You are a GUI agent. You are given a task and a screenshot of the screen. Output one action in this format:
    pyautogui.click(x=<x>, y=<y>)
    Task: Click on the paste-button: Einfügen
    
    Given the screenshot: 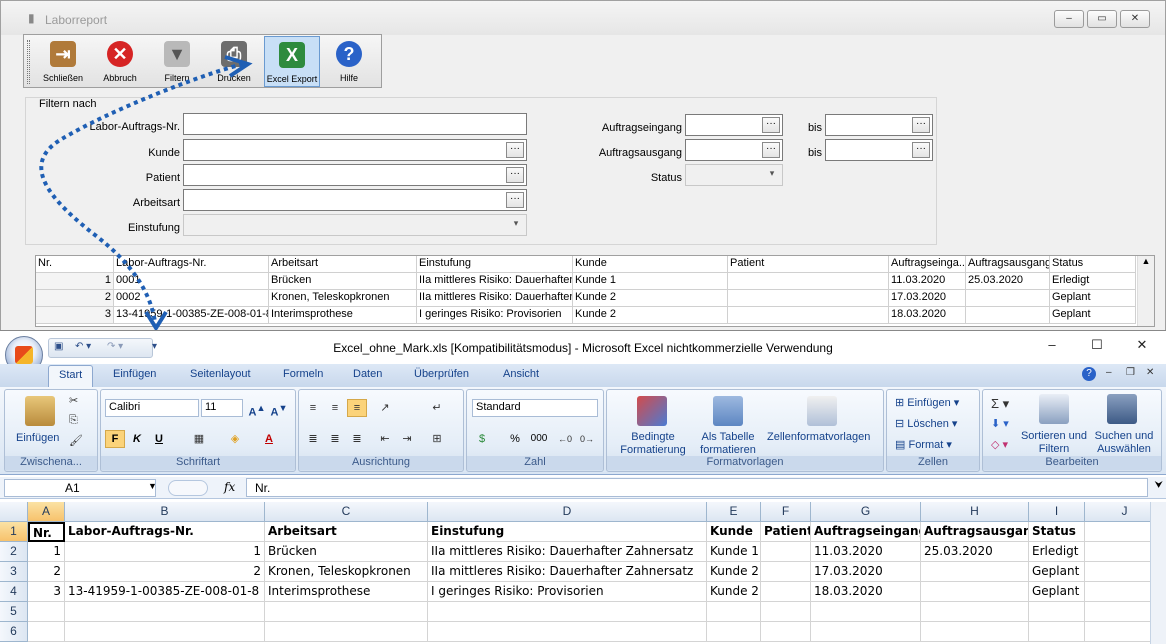 What is the action you would take?
    pyautogui.click(x=37, y=438)
    